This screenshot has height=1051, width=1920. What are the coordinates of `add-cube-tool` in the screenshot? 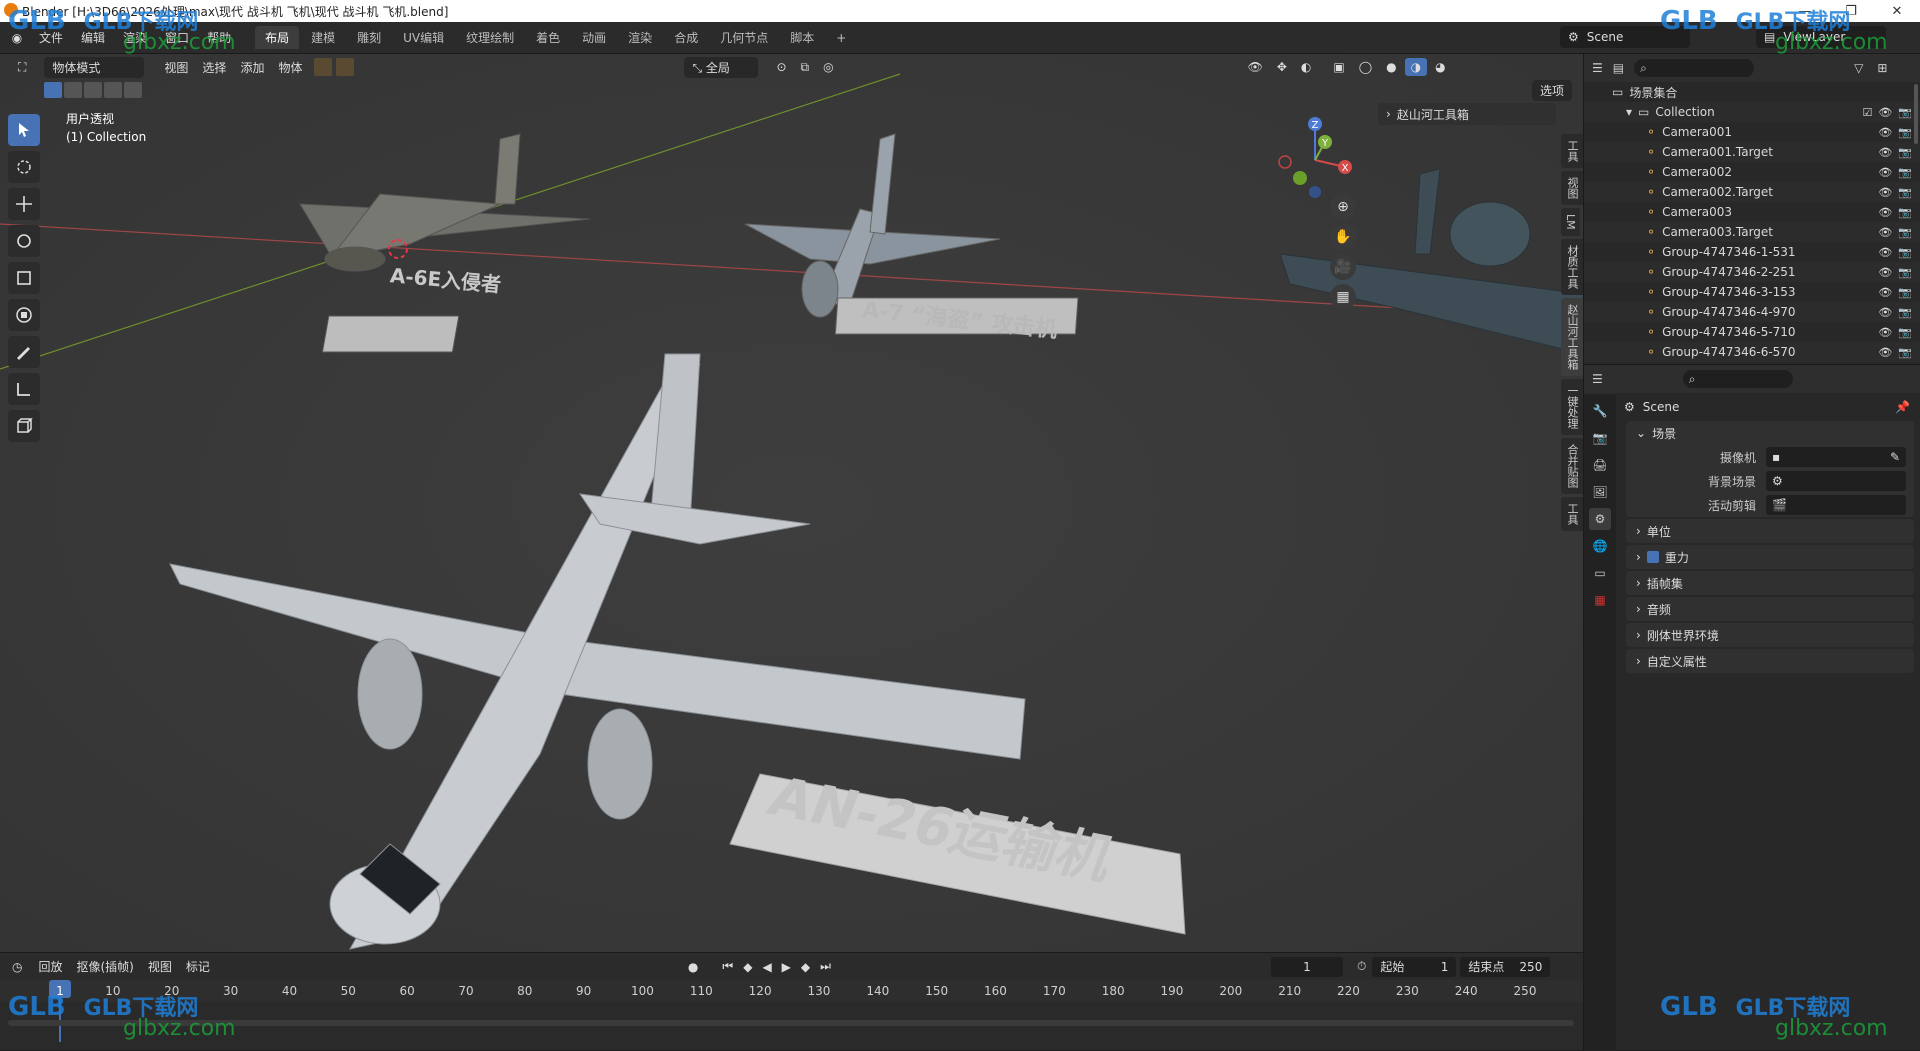 It's located at (24, 426).